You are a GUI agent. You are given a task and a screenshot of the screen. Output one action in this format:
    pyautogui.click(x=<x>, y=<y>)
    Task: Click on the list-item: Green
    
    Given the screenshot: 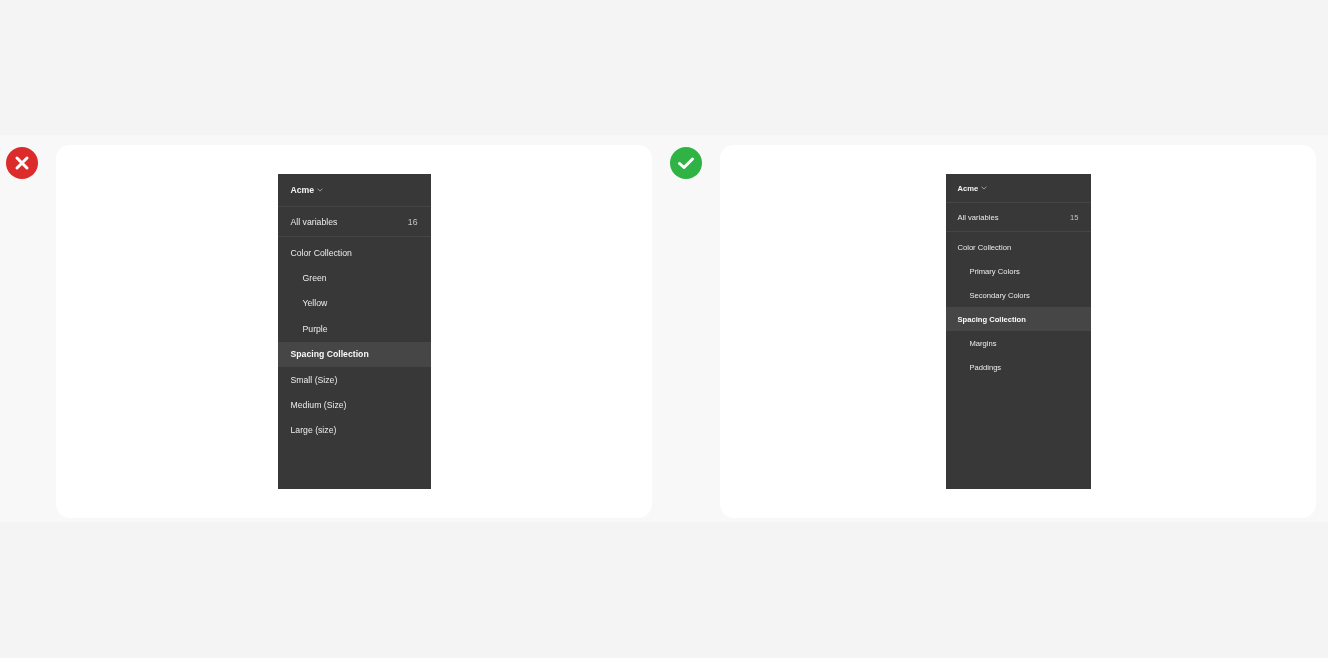 What is the action you would take?
    pyautogui.click(x=354, y=278)
    